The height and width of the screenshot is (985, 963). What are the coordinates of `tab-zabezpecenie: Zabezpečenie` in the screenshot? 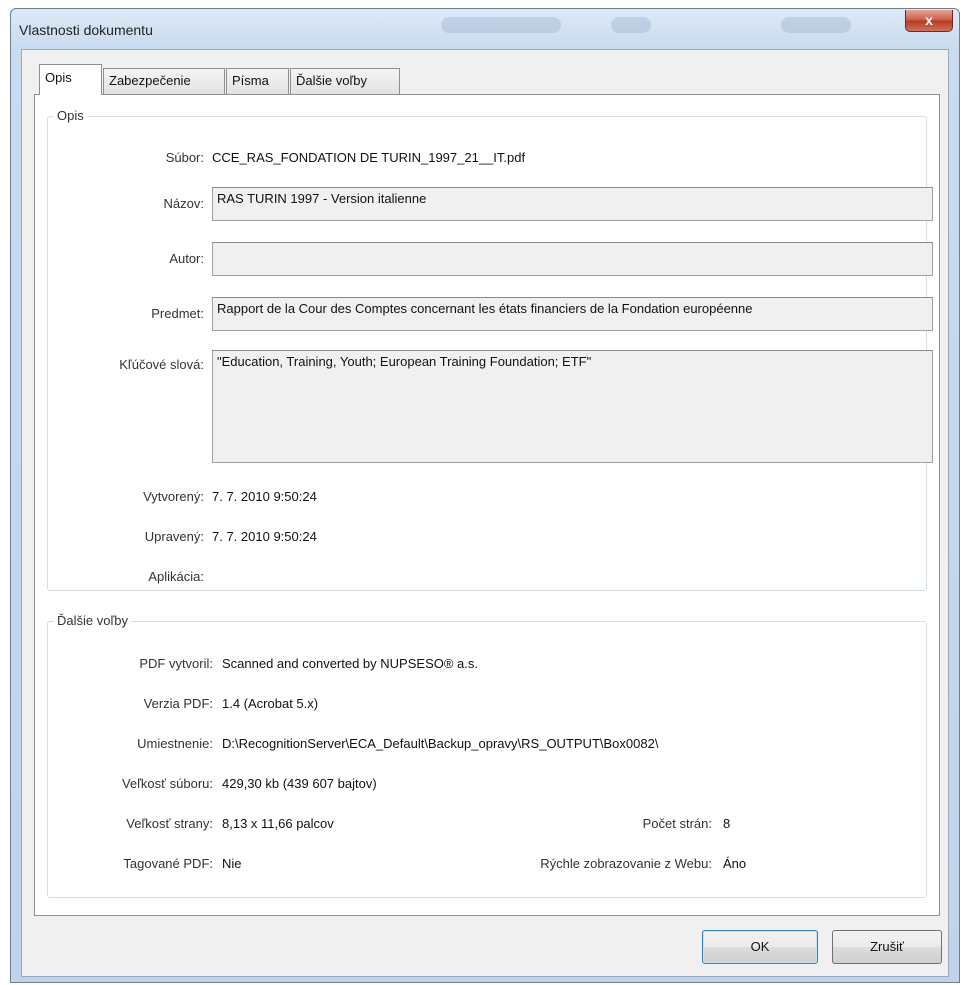 It's located at (164, 81).